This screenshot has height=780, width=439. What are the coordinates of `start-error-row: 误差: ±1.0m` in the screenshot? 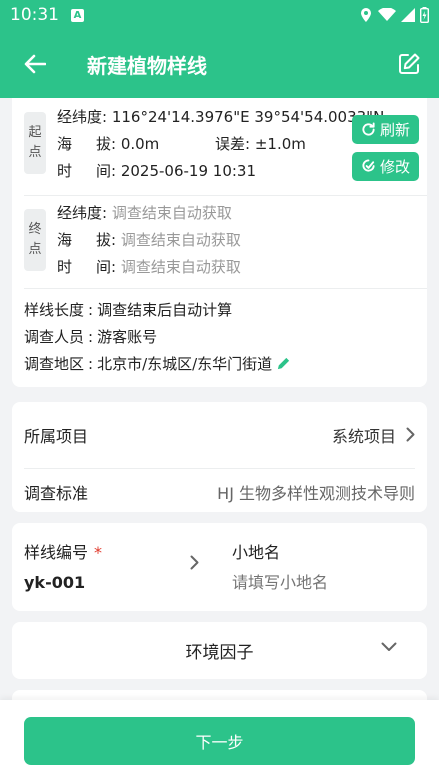 It's located at (260, 144).